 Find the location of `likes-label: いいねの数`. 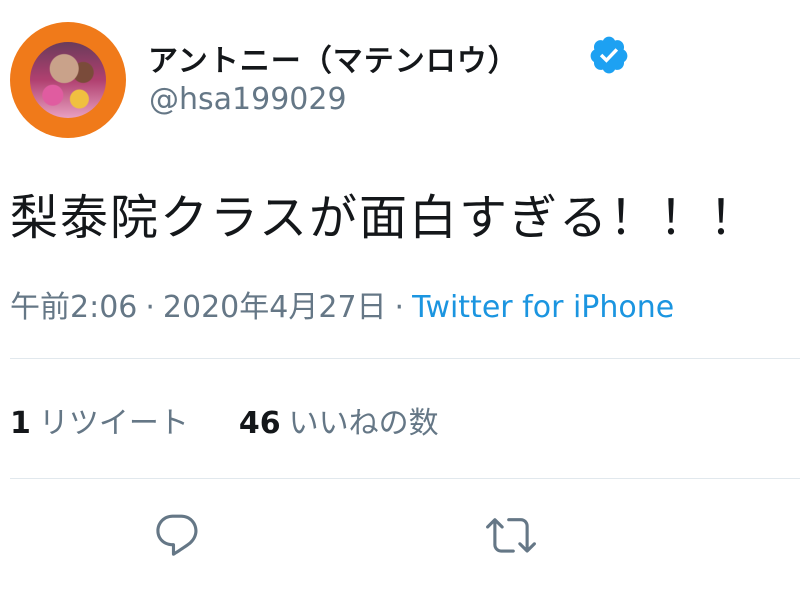

likes-label: いいねの数 is located at coordinates (363, 423).